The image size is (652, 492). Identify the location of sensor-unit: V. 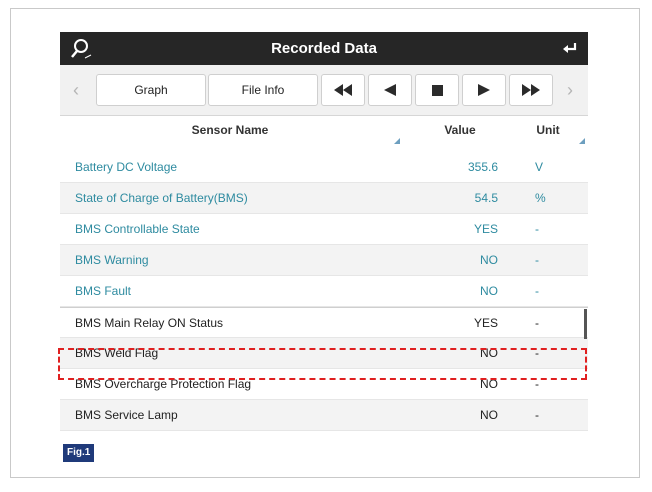
(539, 167).